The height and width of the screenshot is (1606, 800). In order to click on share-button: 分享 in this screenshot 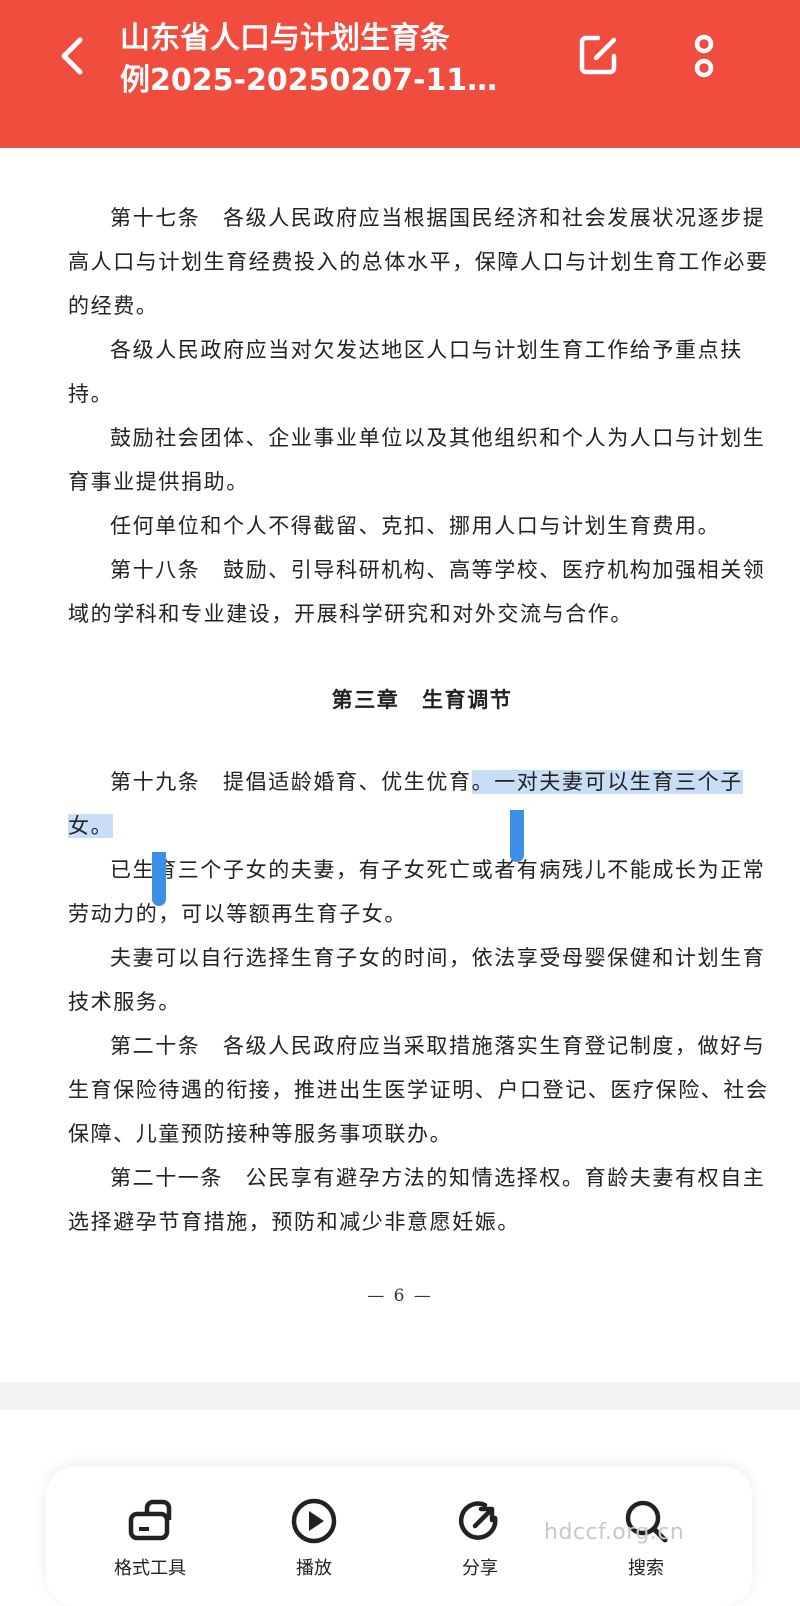, I will do `click(480, 1538)`.